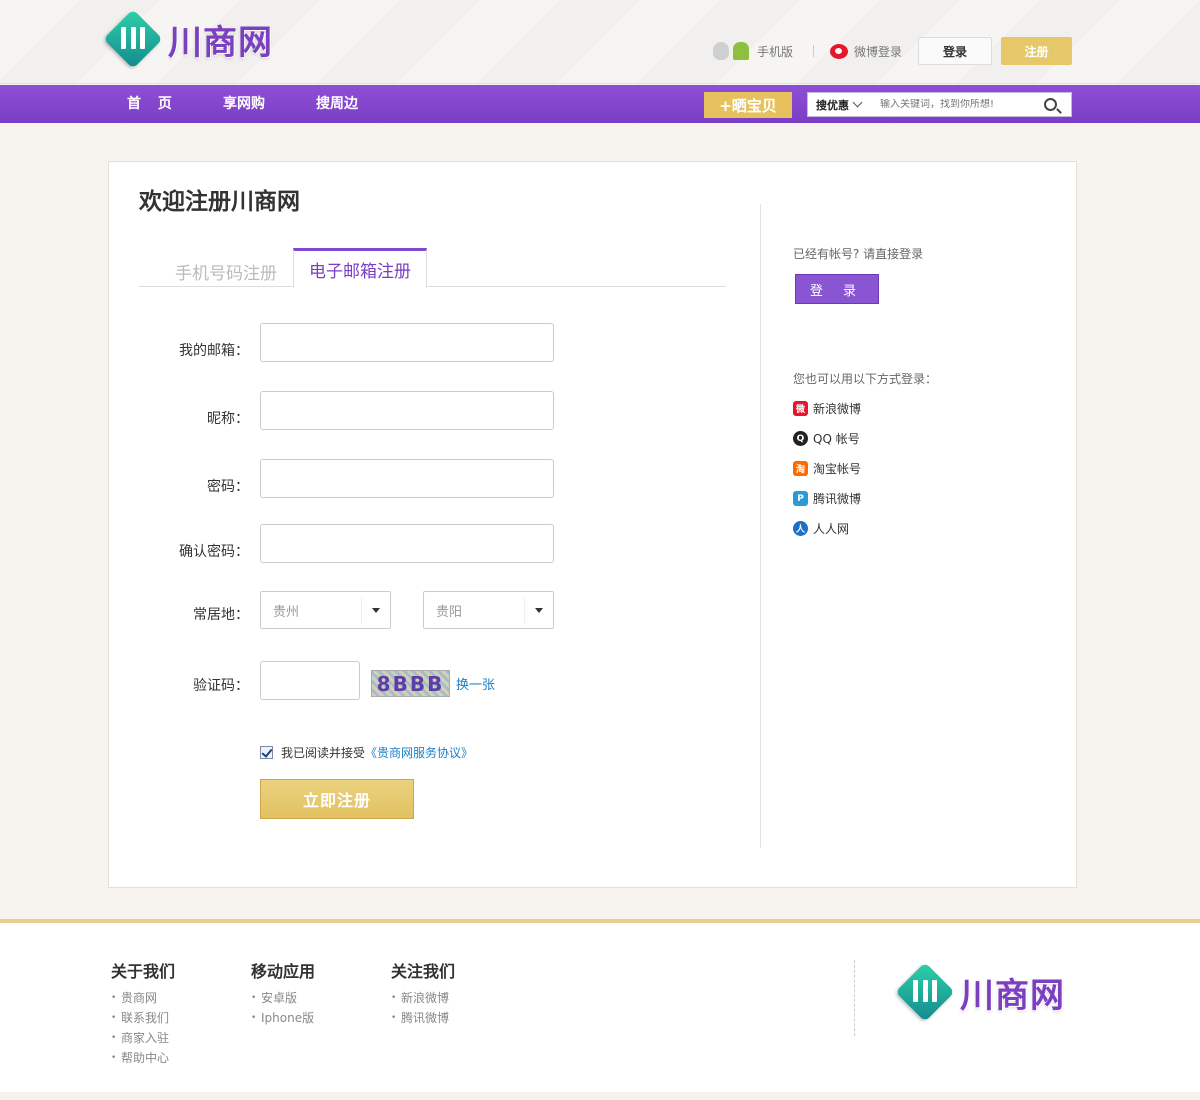  I want to click on mobile-version-link: 手机版, so click(775, 51).